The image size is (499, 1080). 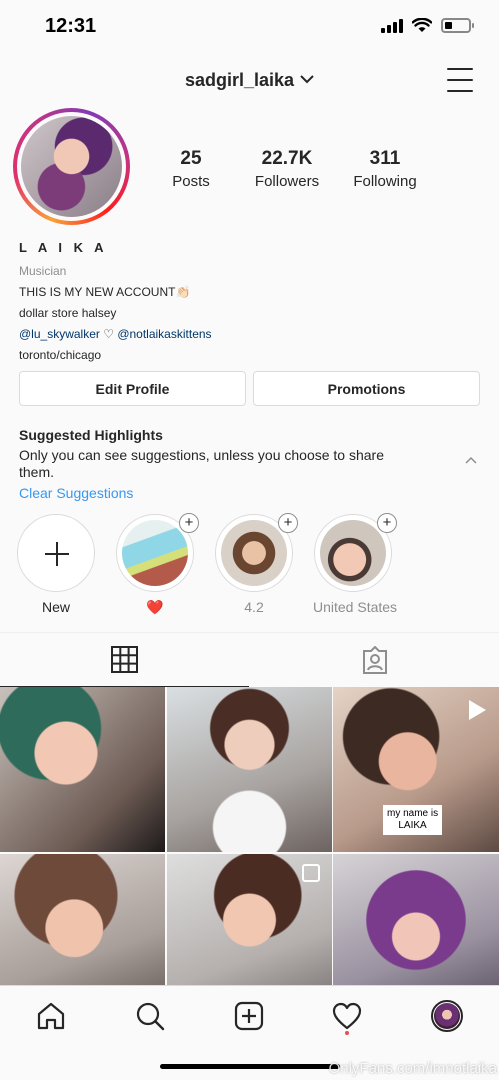 What do you see at coordinates (68, 313) in the screenshot?
I see `bio-line-2: dollar store halsey` at bounding box center [68, 313].